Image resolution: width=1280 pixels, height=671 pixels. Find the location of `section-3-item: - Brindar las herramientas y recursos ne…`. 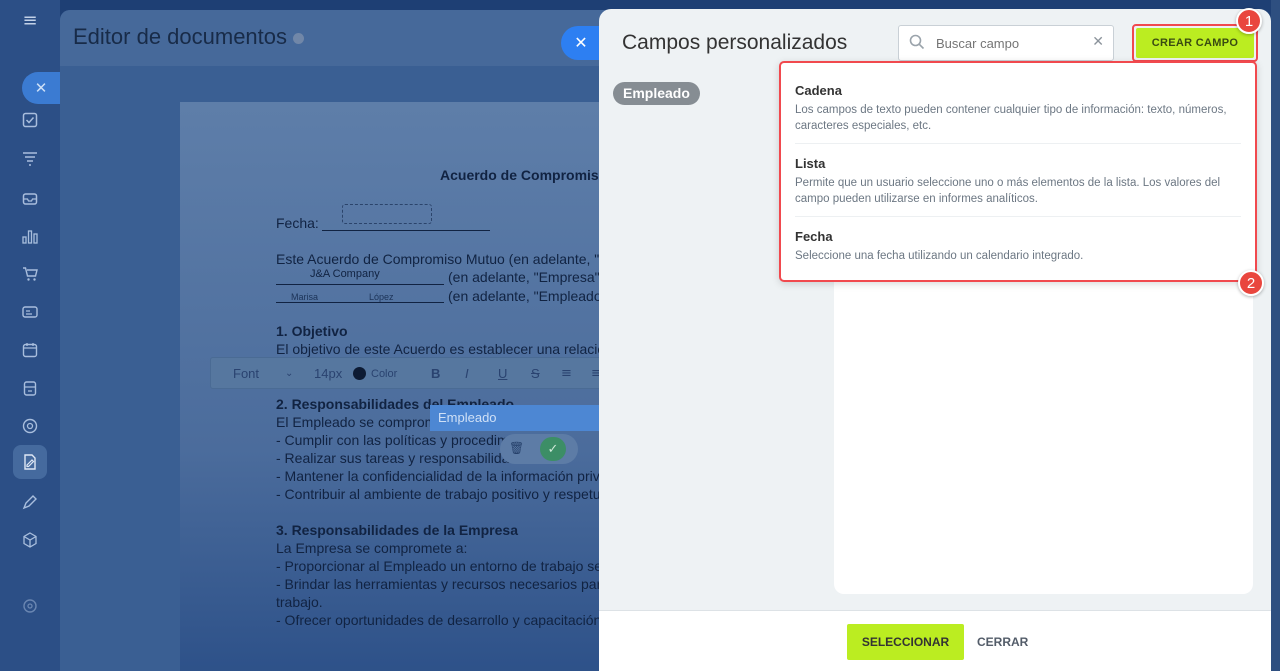

section-3-item: - Brindar las herramientas y recursos ne… is located at coordinates (439, 584).